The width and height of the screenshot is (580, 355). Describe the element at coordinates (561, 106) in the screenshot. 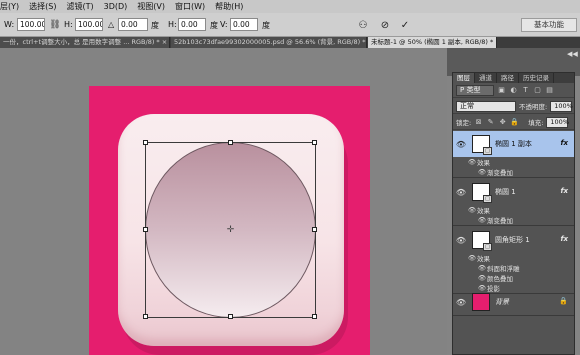

I see `opacity-field: 100%` at that location.